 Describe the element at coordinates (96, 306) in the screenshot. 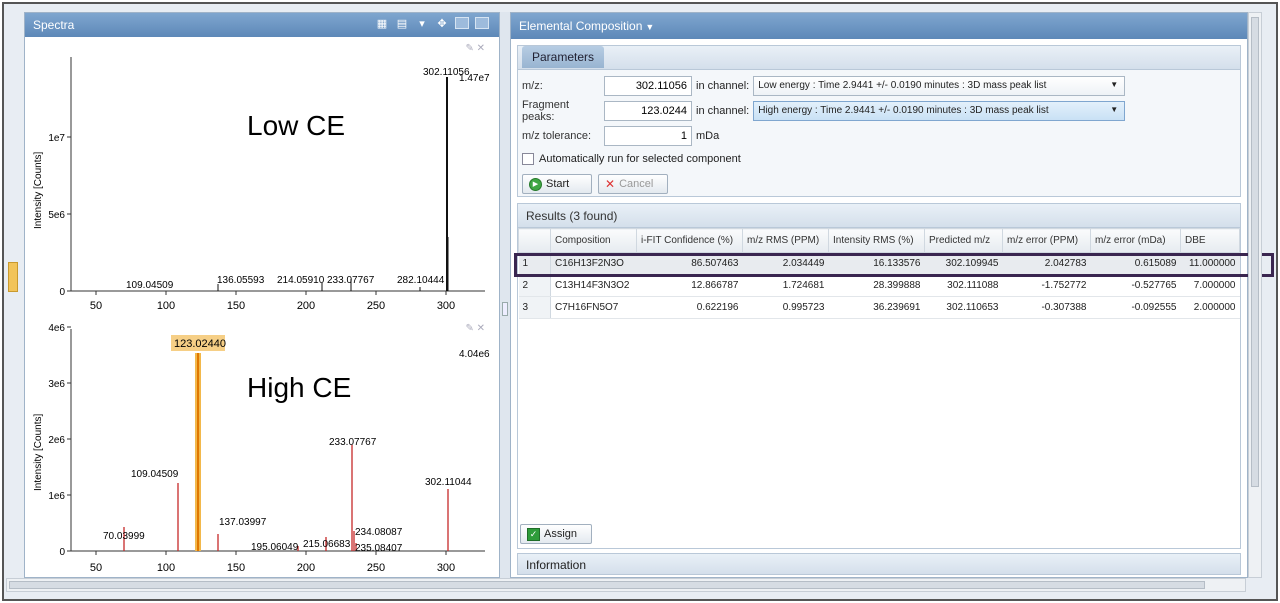

I see `x-tick-label: 50` at that location.